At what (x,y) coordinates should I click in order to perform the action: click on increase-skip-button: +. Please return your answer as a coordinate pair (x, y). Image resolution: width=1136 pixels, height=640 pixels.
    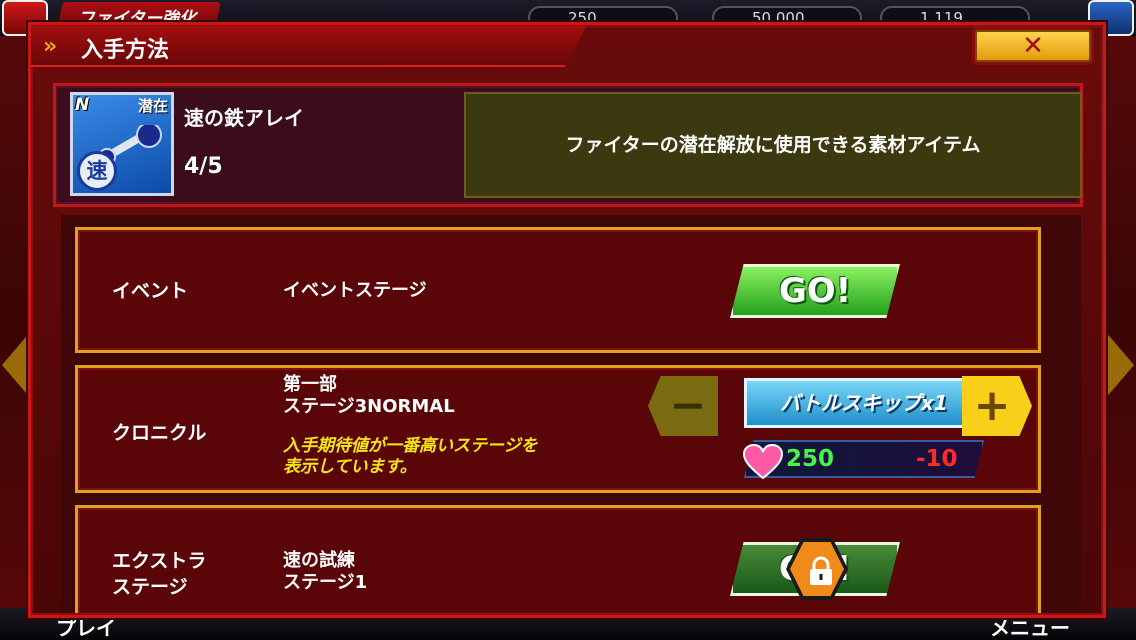
    Looking at the image, I should click on (997, 406).